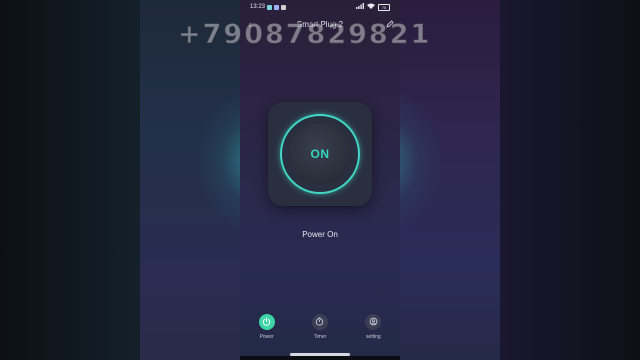  I want to click on notification-icon, so click(270, 7).